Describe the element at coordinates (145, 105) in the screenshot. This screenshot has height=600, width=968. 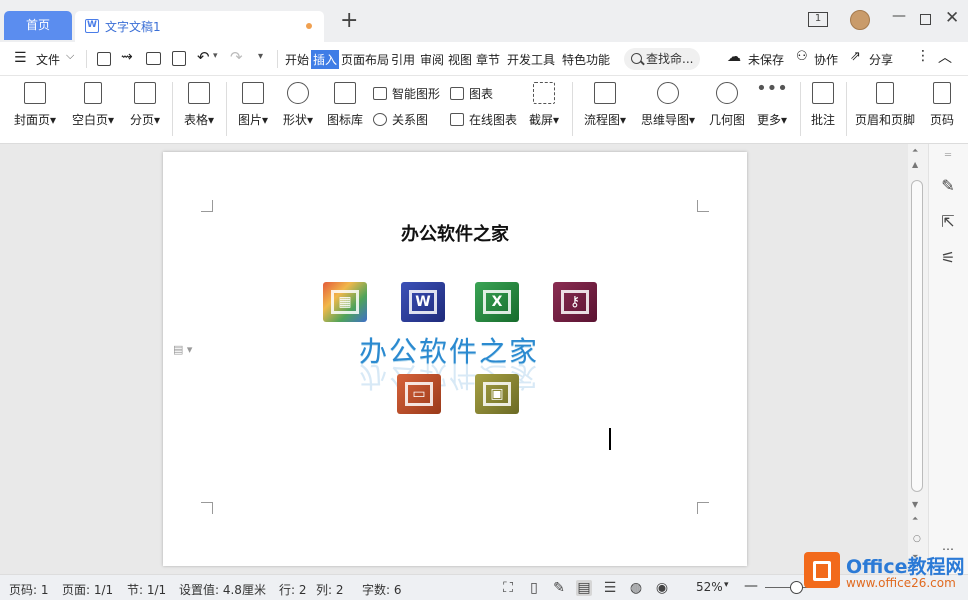
I see `page-break-button: 分页▾` at that location.